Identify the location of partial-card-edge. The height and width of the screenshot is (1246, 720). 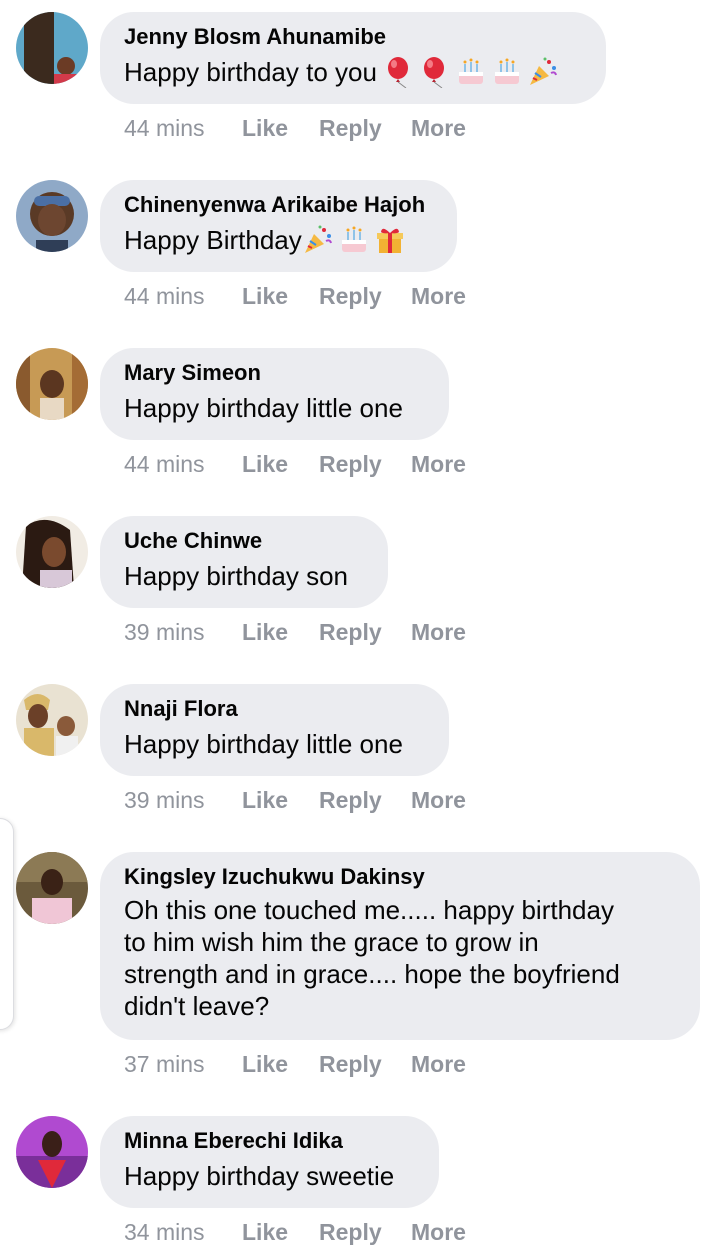
(7, 924).